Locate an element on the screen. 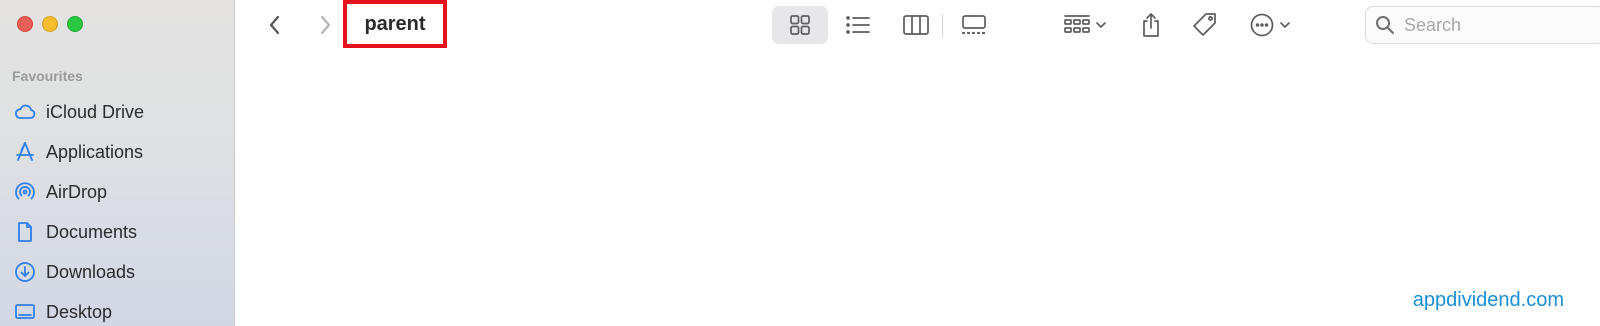 The height and width of the screenshot is (326, 1600). sidebar-item-downloads: Downloads is located at coordinates (78, 272).